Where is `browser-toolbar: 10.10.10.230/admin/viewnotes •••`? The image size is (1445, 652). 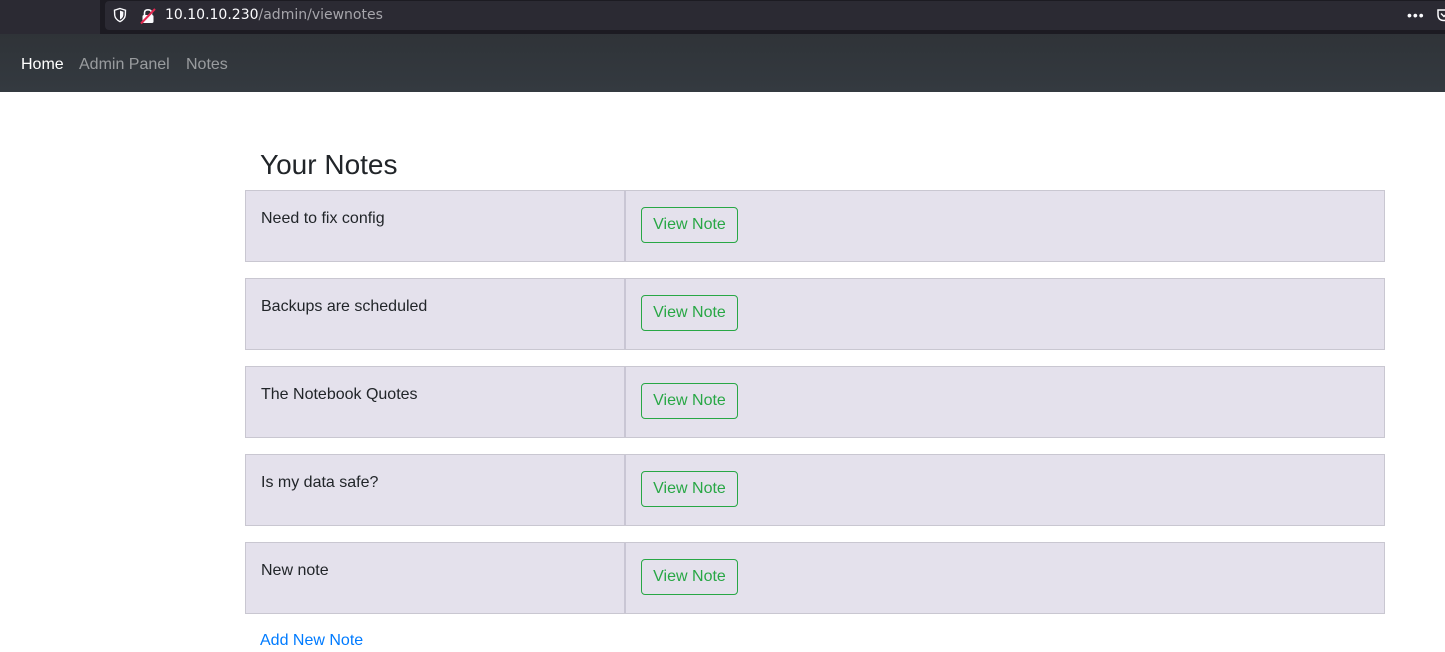
browser-toolbar: 10.10.10.230/admin/viewnotes ••• is located at coordinates (722, 17).